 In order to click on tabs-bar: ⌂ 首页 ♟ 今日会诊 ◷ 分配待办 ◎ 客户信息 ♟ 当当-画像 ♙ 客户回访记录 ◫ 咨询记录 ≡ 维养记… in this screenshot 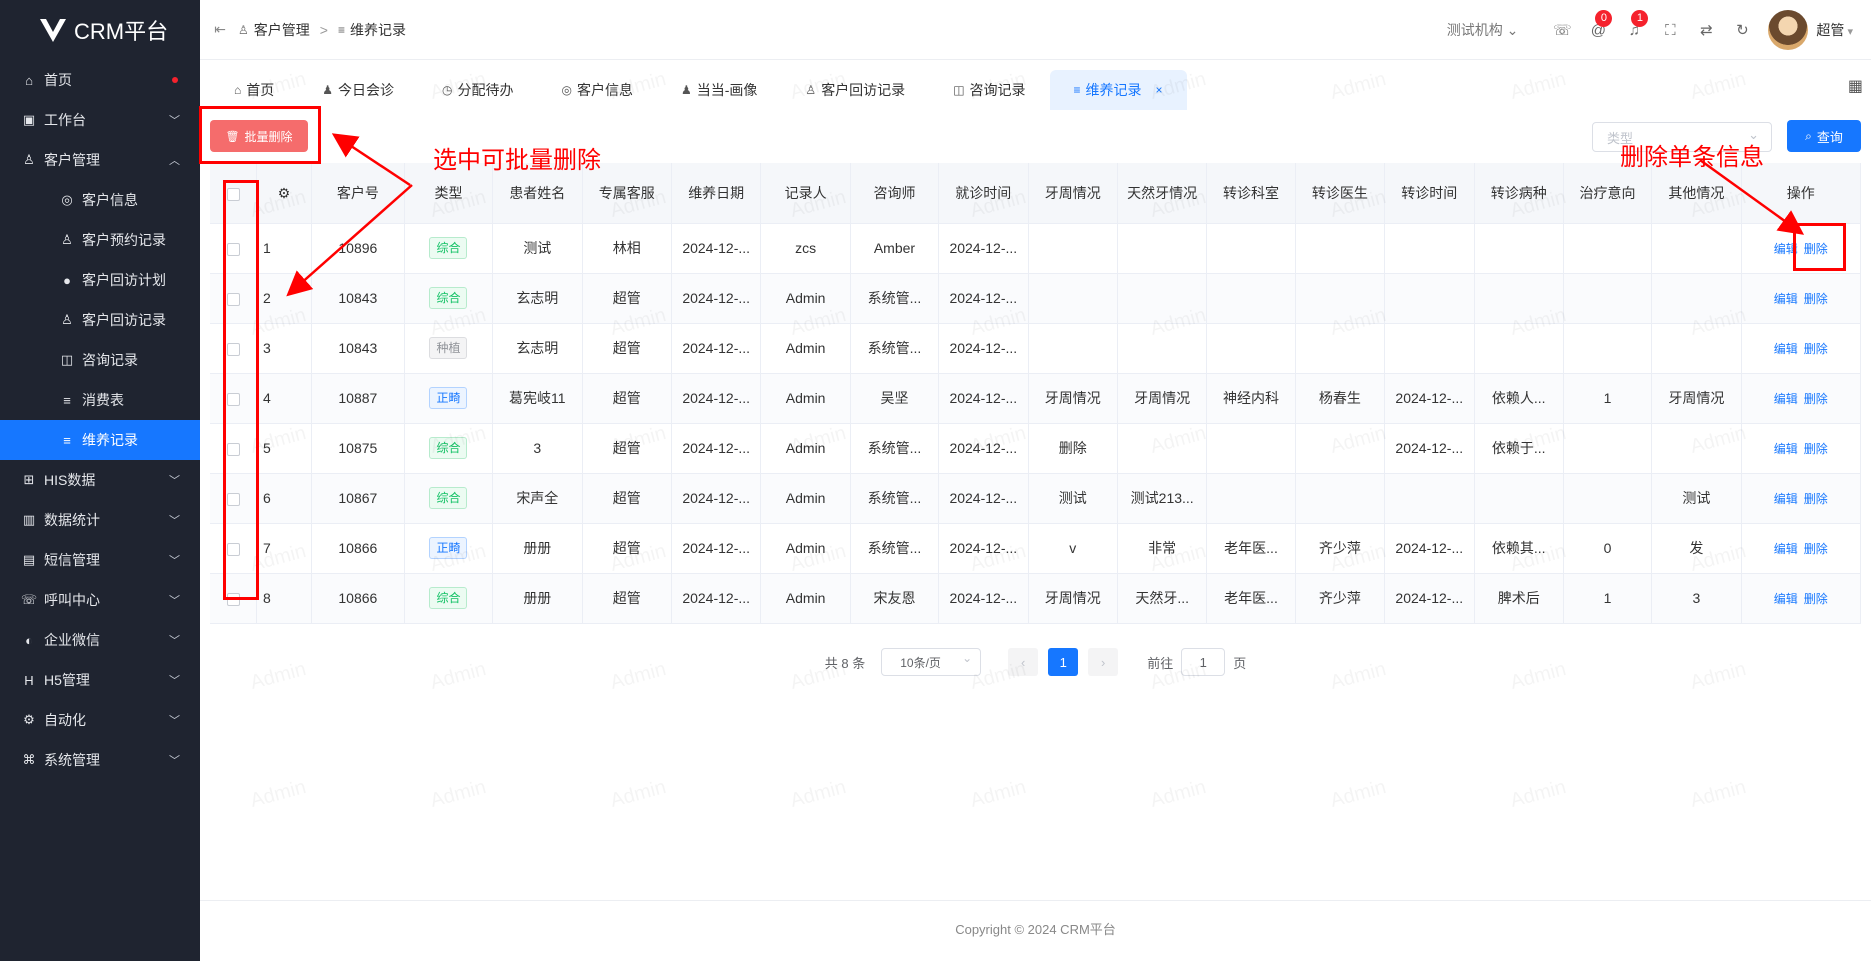, I will do `click(1035, 85)`.